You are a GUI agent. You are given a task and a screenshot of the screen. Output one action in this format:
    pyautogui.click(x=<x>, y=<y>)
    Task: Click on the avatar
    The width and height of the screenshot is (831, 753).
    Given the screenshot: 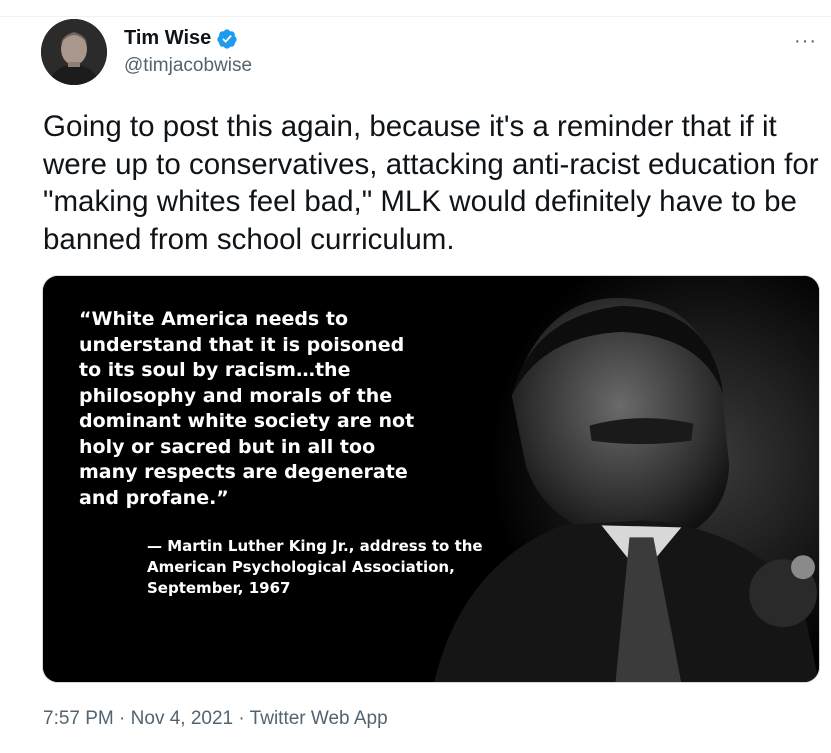 What is the action you would take?
    pyautogui.click(x=74, y=52)
    